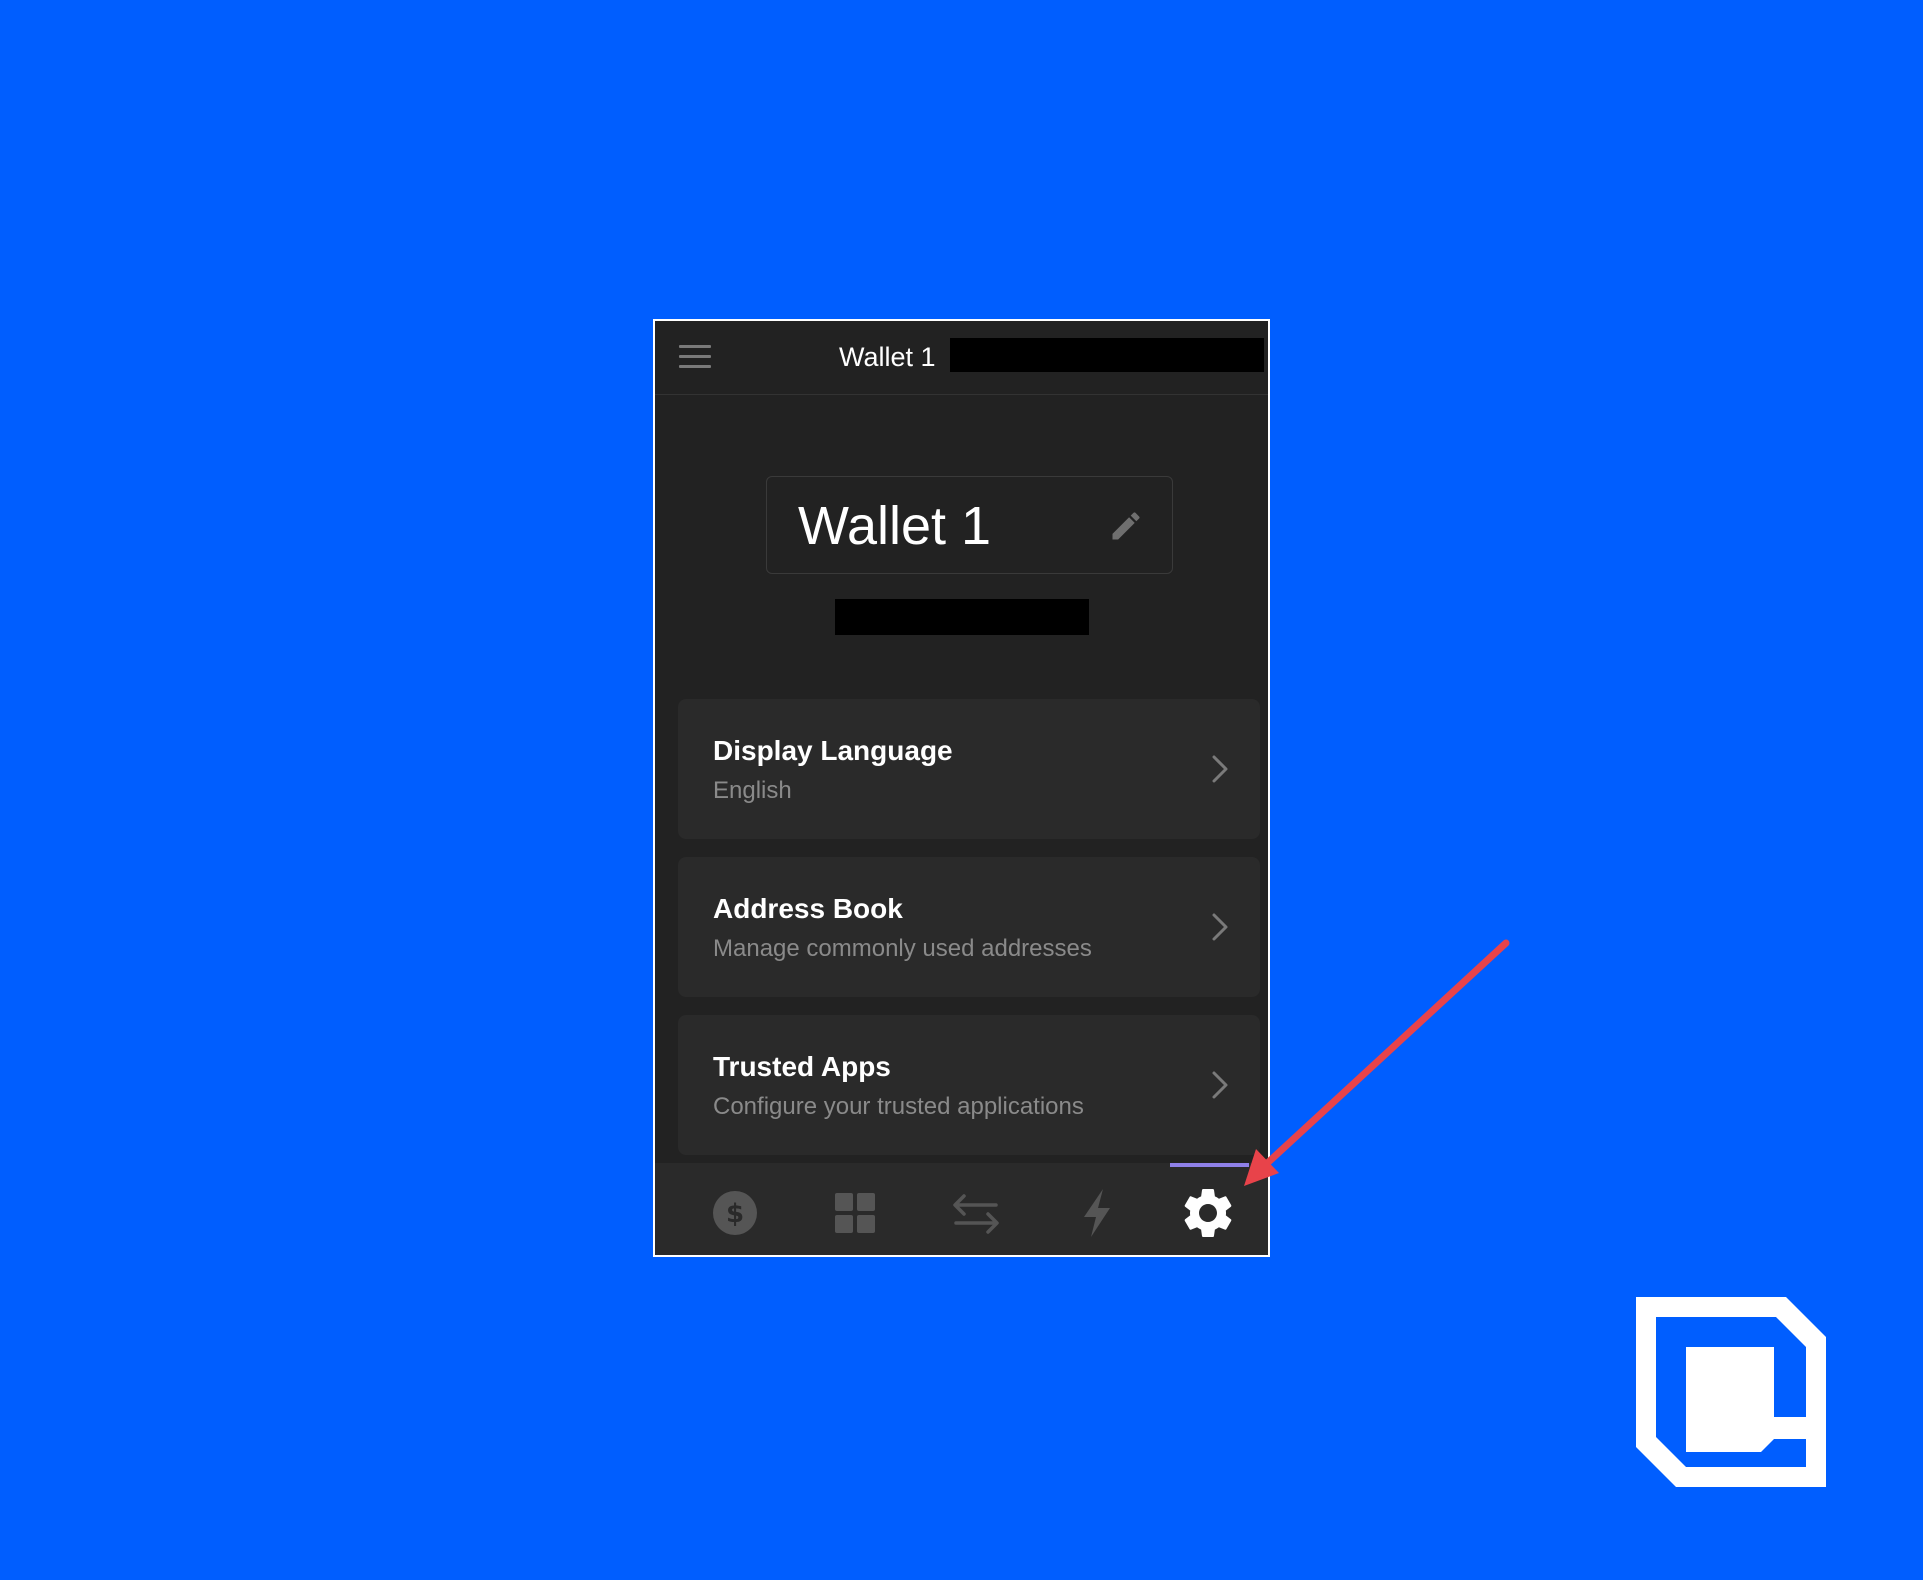  What do you see at coordinates (969, 769) in the screenshot?
I see `setting-display-language: Display Language English` at bounding box center [969, 769].